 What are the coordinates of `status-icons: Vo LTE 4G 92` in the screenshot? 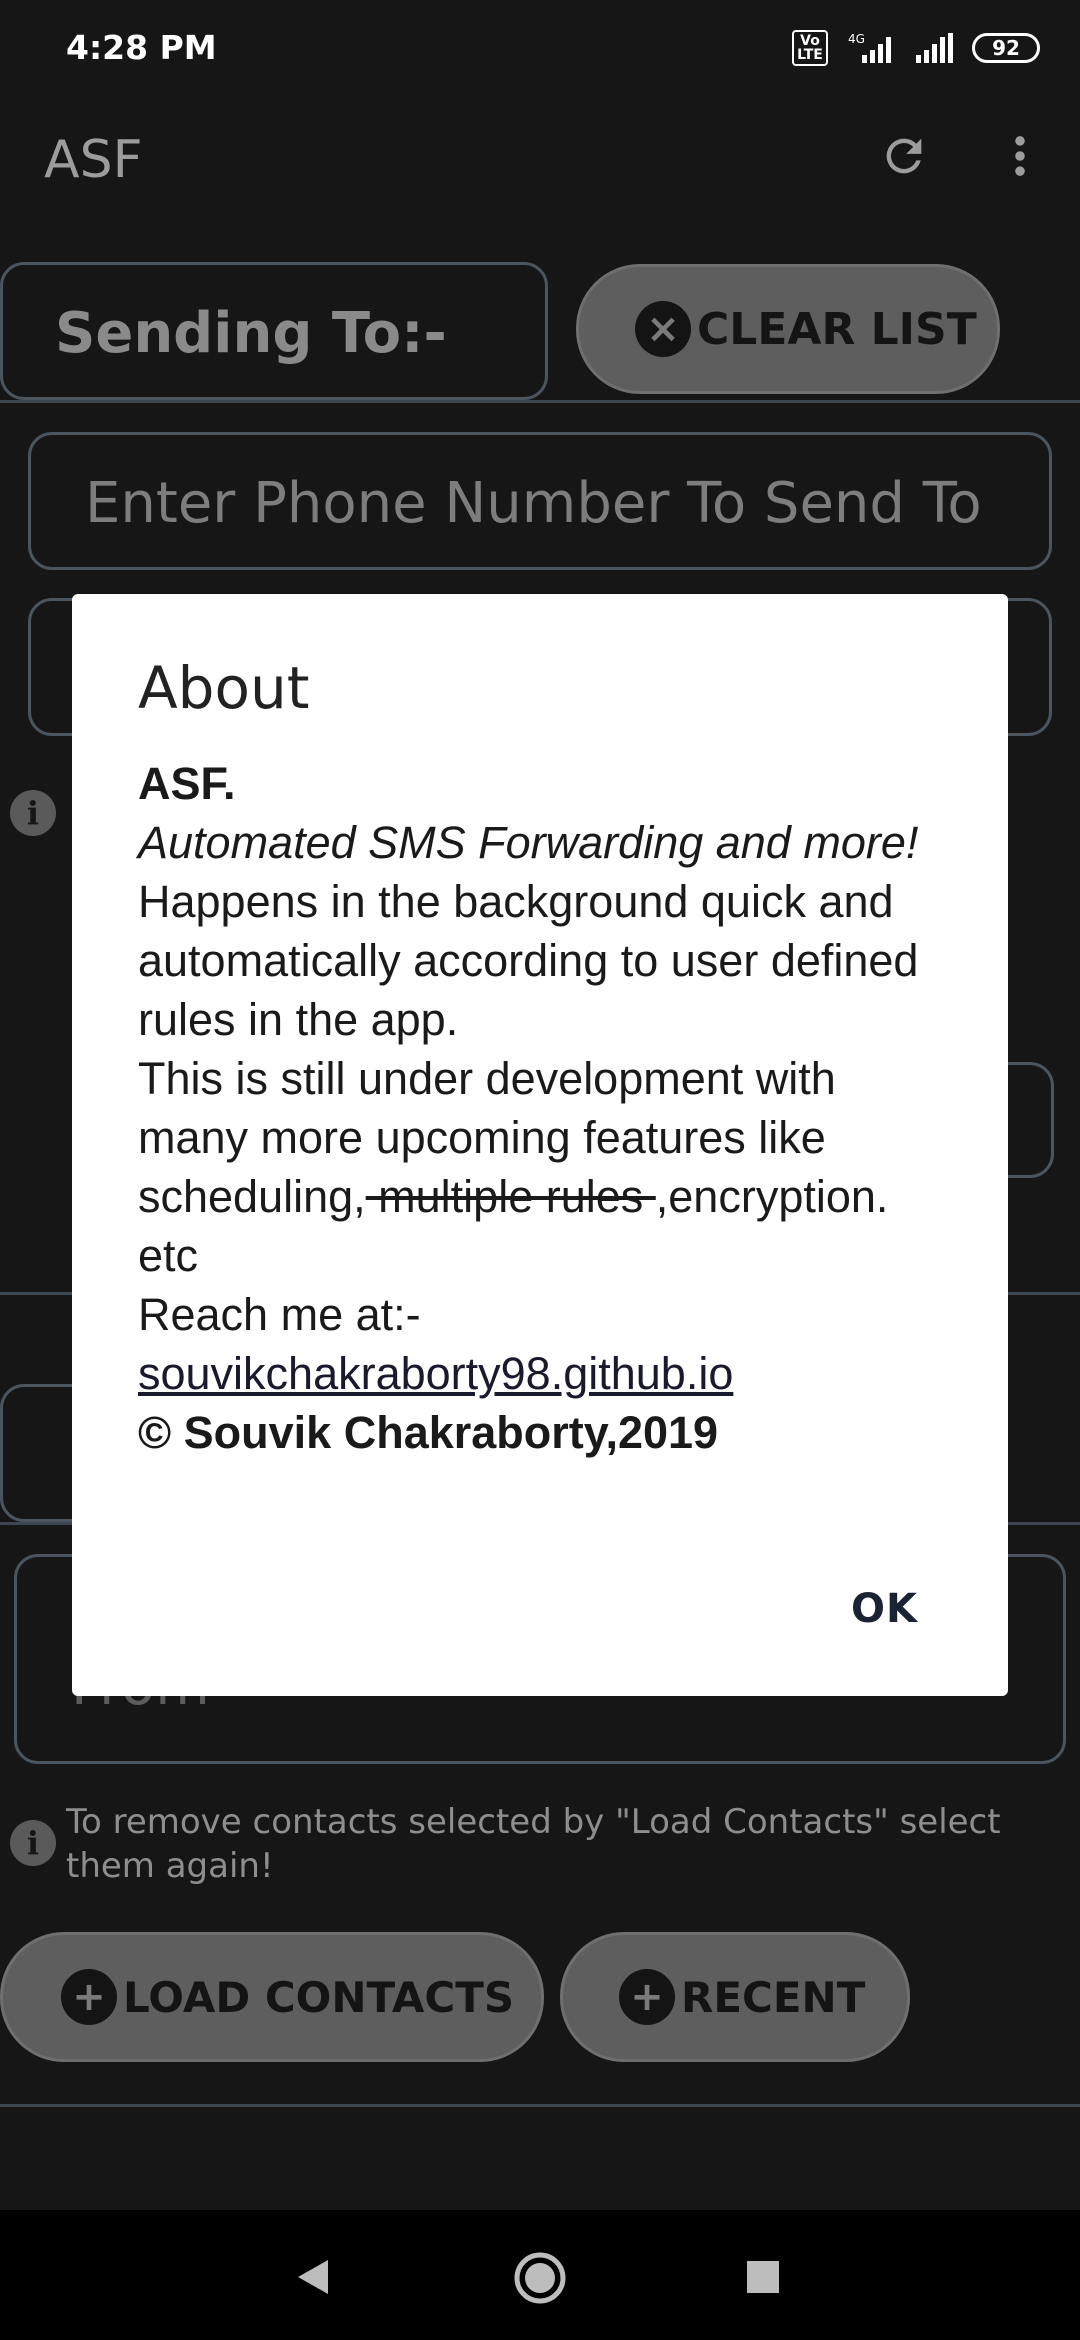 It's located at (916, 48).